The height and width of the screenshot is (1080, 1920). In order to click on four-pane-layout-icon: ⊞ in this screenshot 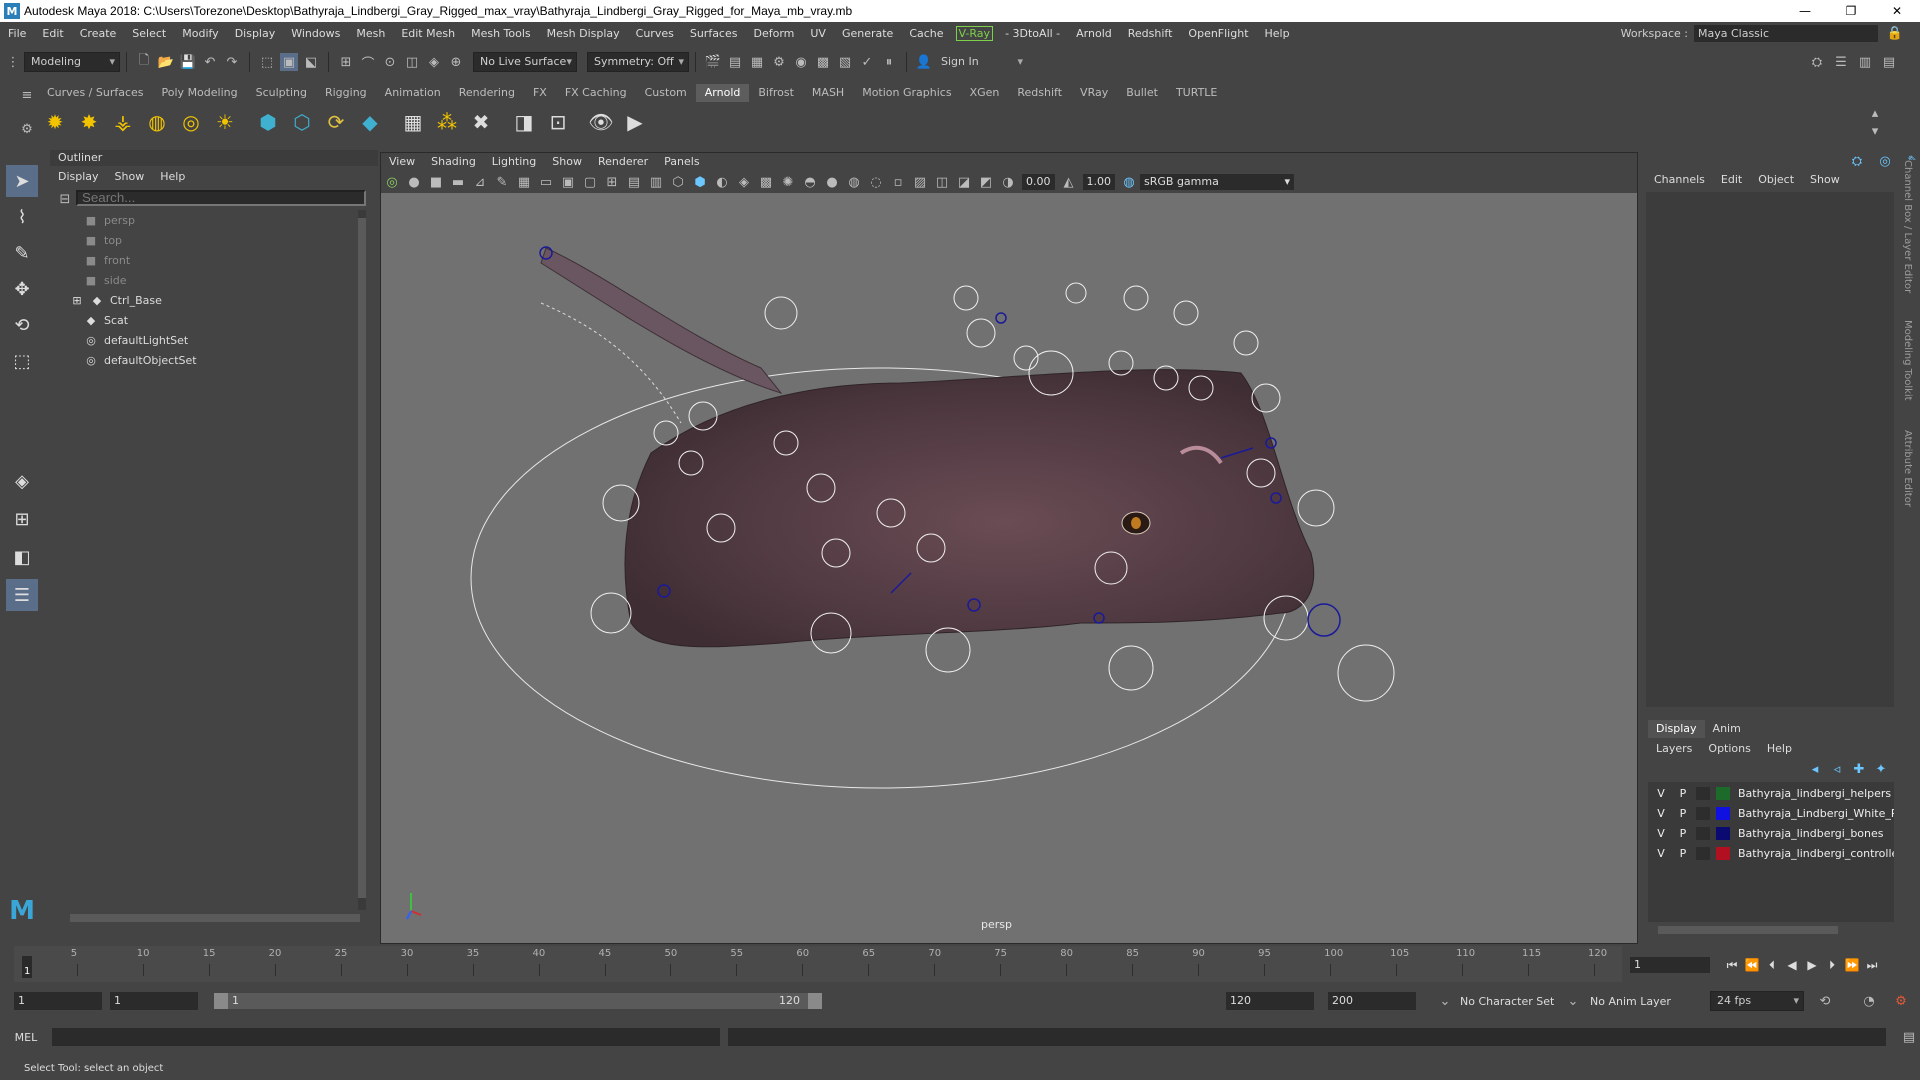, I will do `click(22, 519)`.